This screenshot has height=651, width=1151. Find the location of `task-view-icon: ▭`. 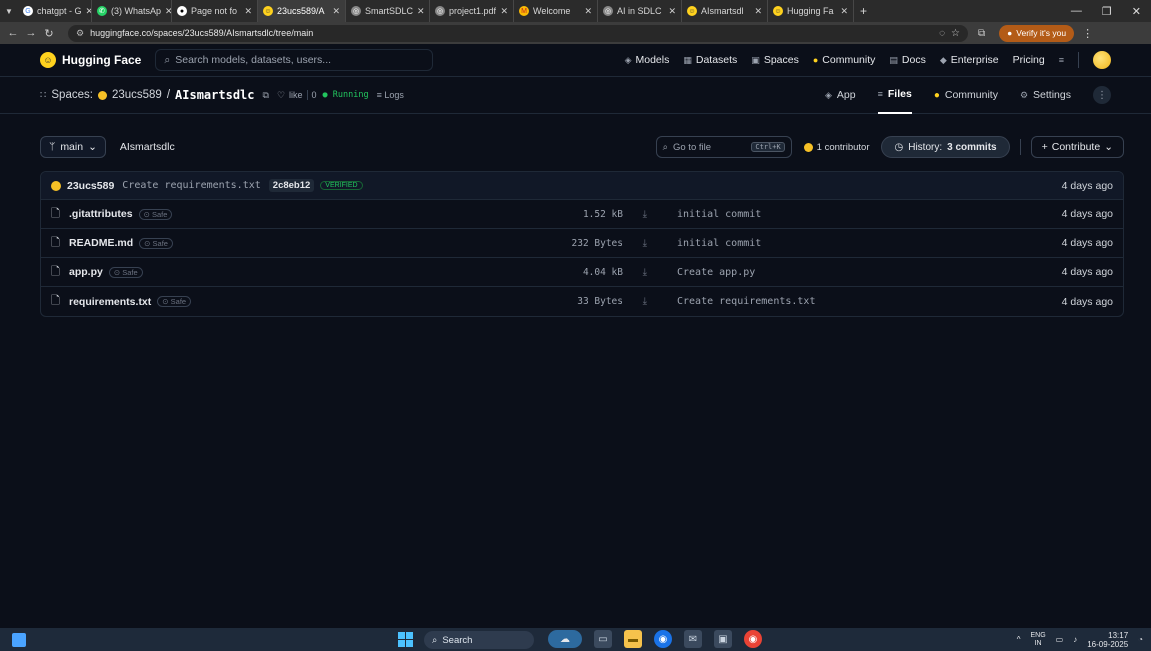

task-view-icon: ▭ is located at coordinates (603, 639).